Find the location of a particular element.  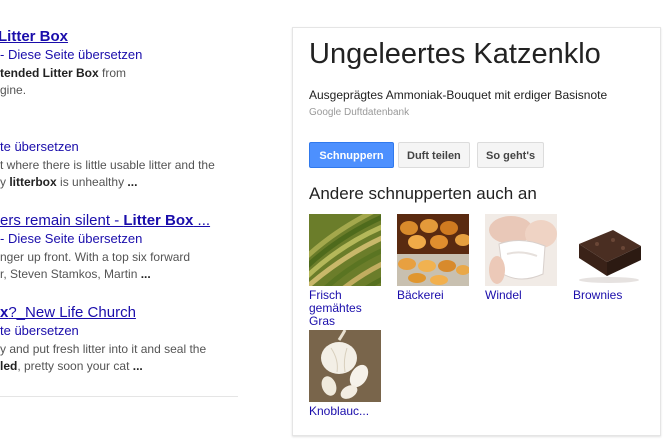

related-item-bakery: Bäckerei is located at coordinates (433, 258).